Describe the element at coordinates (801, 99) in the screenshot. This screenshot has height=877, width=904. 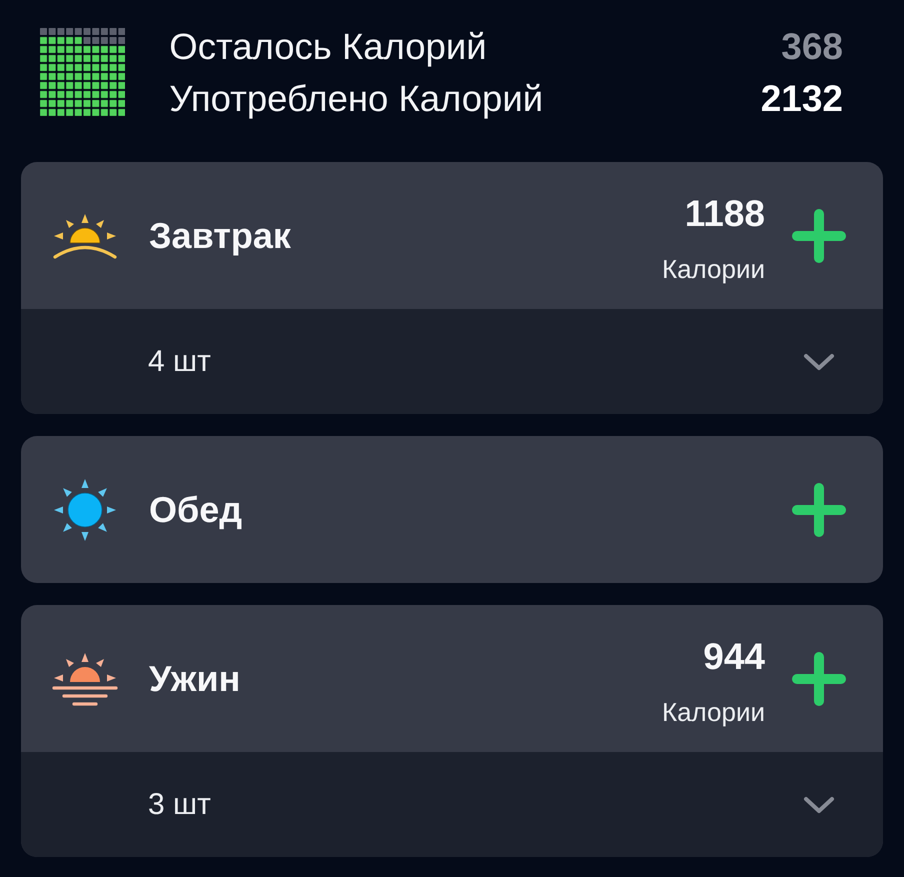
I see `summary-value: 2132` at that location.